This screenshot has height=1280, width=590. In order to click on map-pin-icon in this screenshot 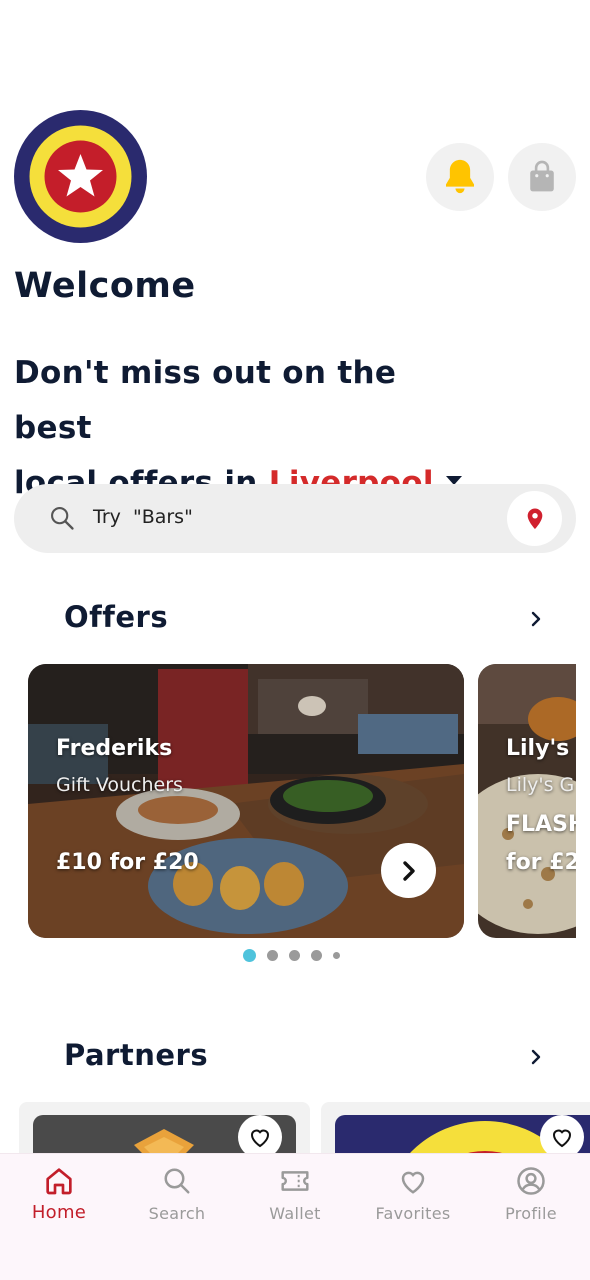, I will do `click(534, 518)`.